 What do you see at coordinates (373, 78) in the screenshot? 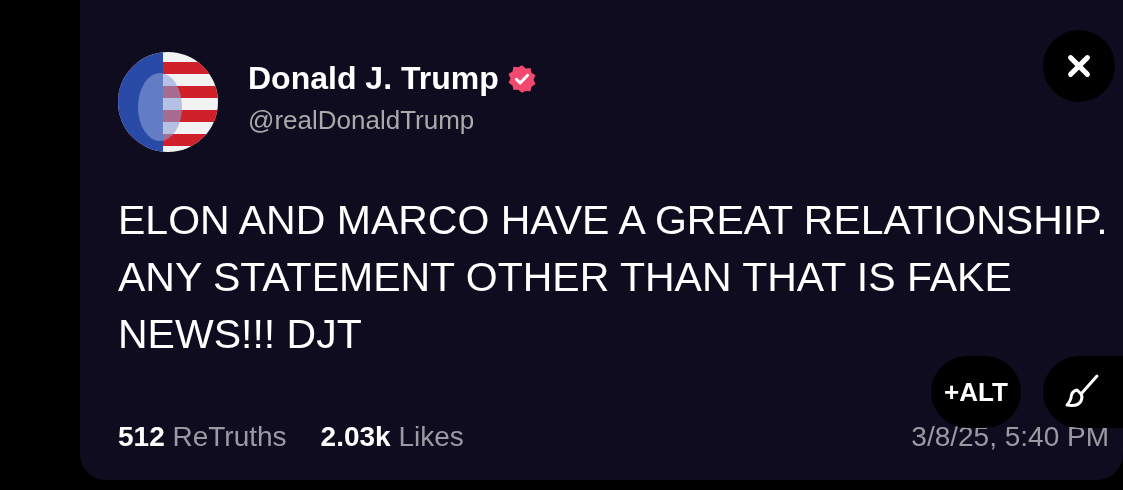
I see `author-name: Donald J. Trump` at bounding box center [373, 78].